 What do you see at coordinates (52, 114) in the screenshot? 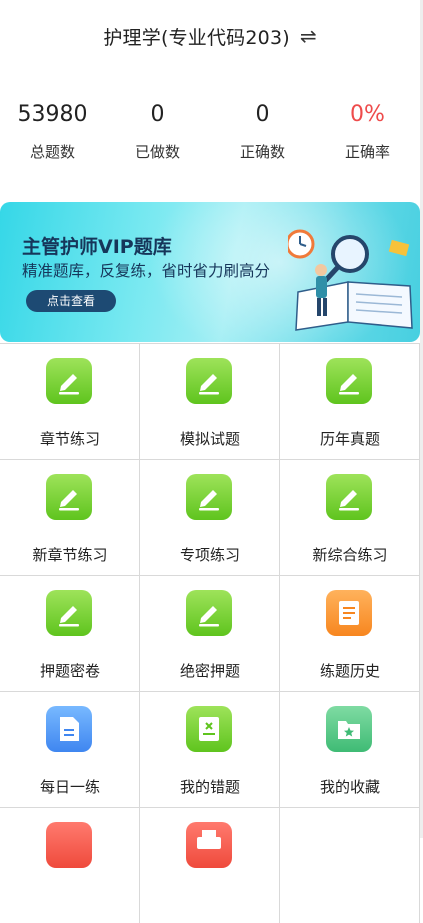
I see `stat-total-value: 53980` at bounding box center [52, 114].